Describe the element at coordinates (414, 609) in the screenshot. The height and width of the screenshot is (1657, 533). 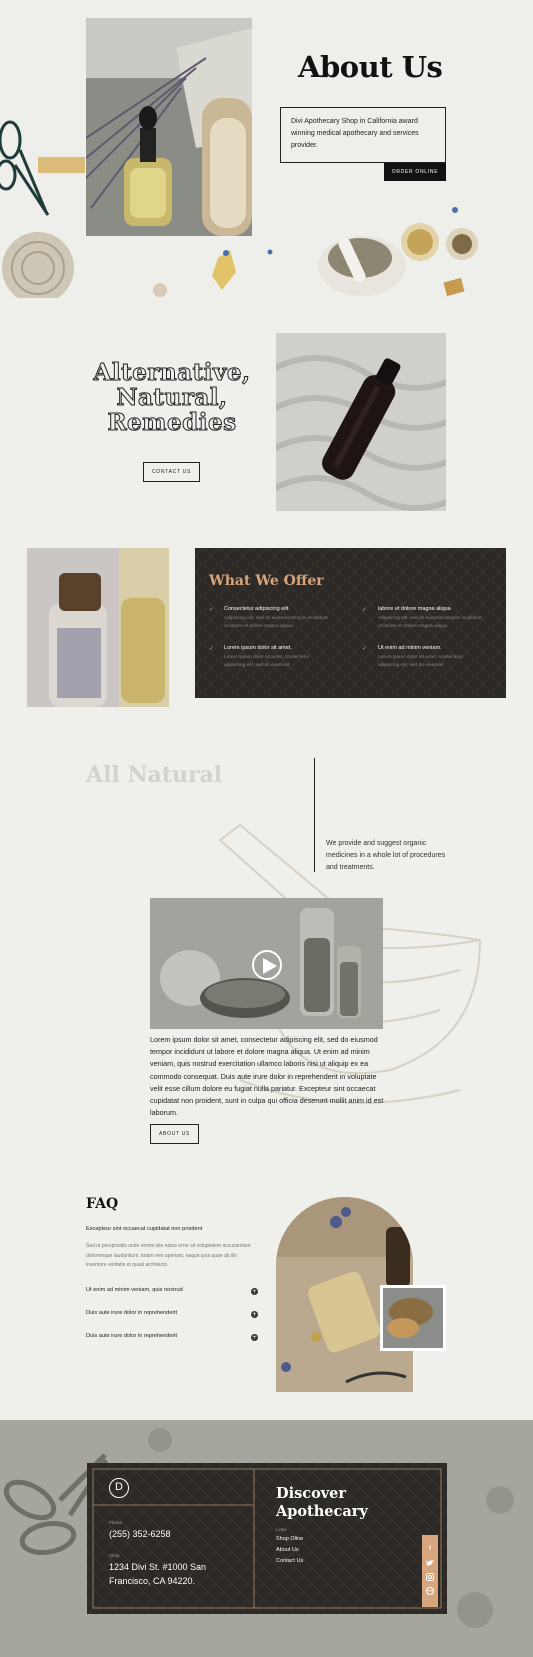
I see `offer-item-title: labore et dolore magna aliqua` at that location.